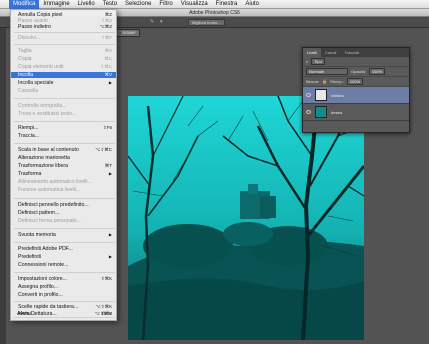  Describe the element at coordinates (63, 150) in the screenshot. I see `menu-item-scala-contenuto: Scala in base al contenuto ⌥⇧⌘C` at that location.